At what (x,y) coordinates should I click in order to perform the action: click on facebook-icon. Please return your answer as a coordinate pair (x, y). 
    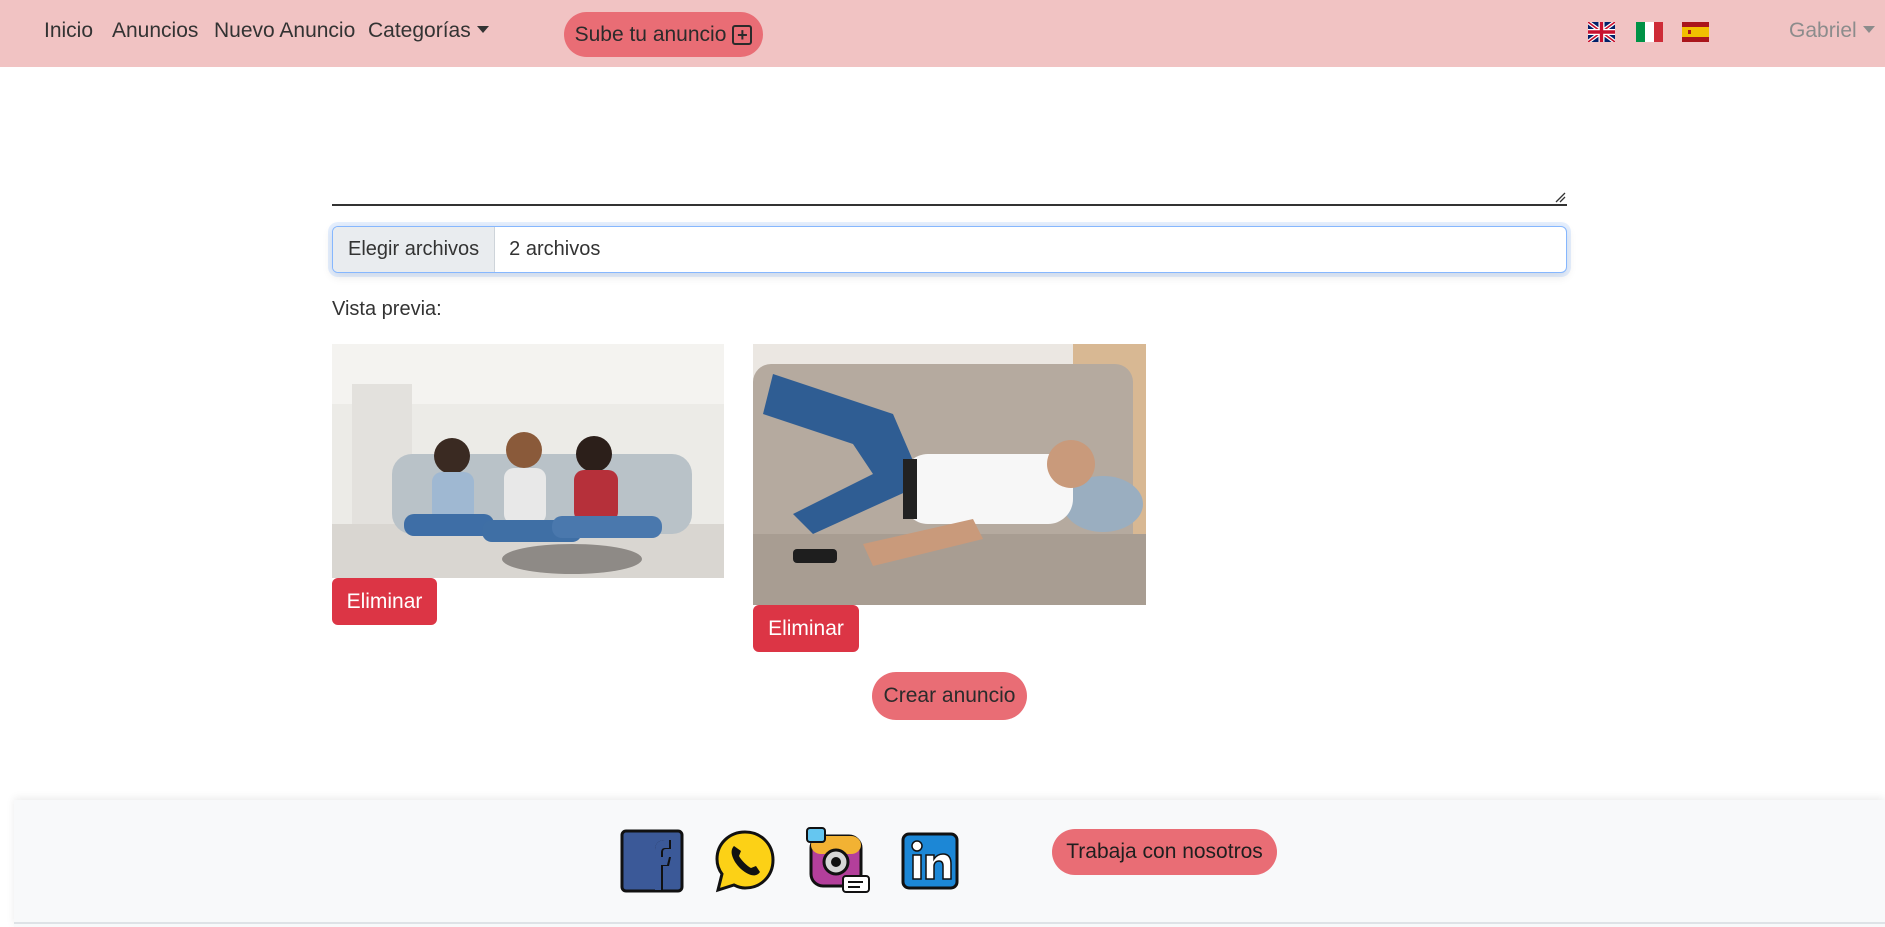
    Looking at the image, I should click on (652, 861).